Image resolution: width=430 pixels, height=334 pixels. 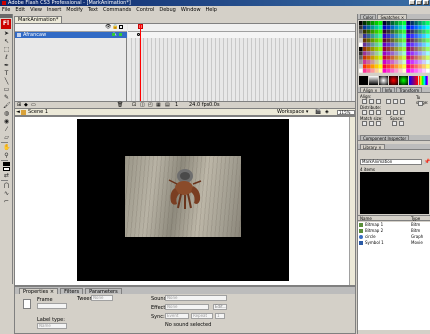 What do you see at coordinates (145, 10) in the screenshot?
I see `menu-control: Control` at bounding box center [145, 10].